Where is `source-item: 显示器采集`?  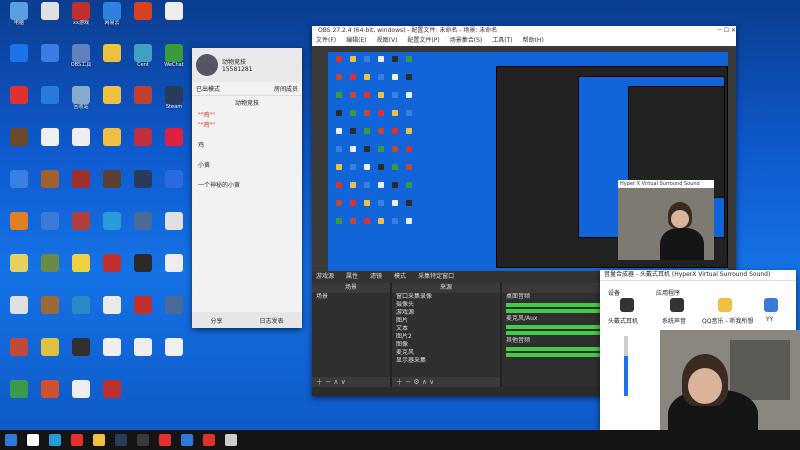 source-item: 显示器采集 is located at coordinates (446, 361).